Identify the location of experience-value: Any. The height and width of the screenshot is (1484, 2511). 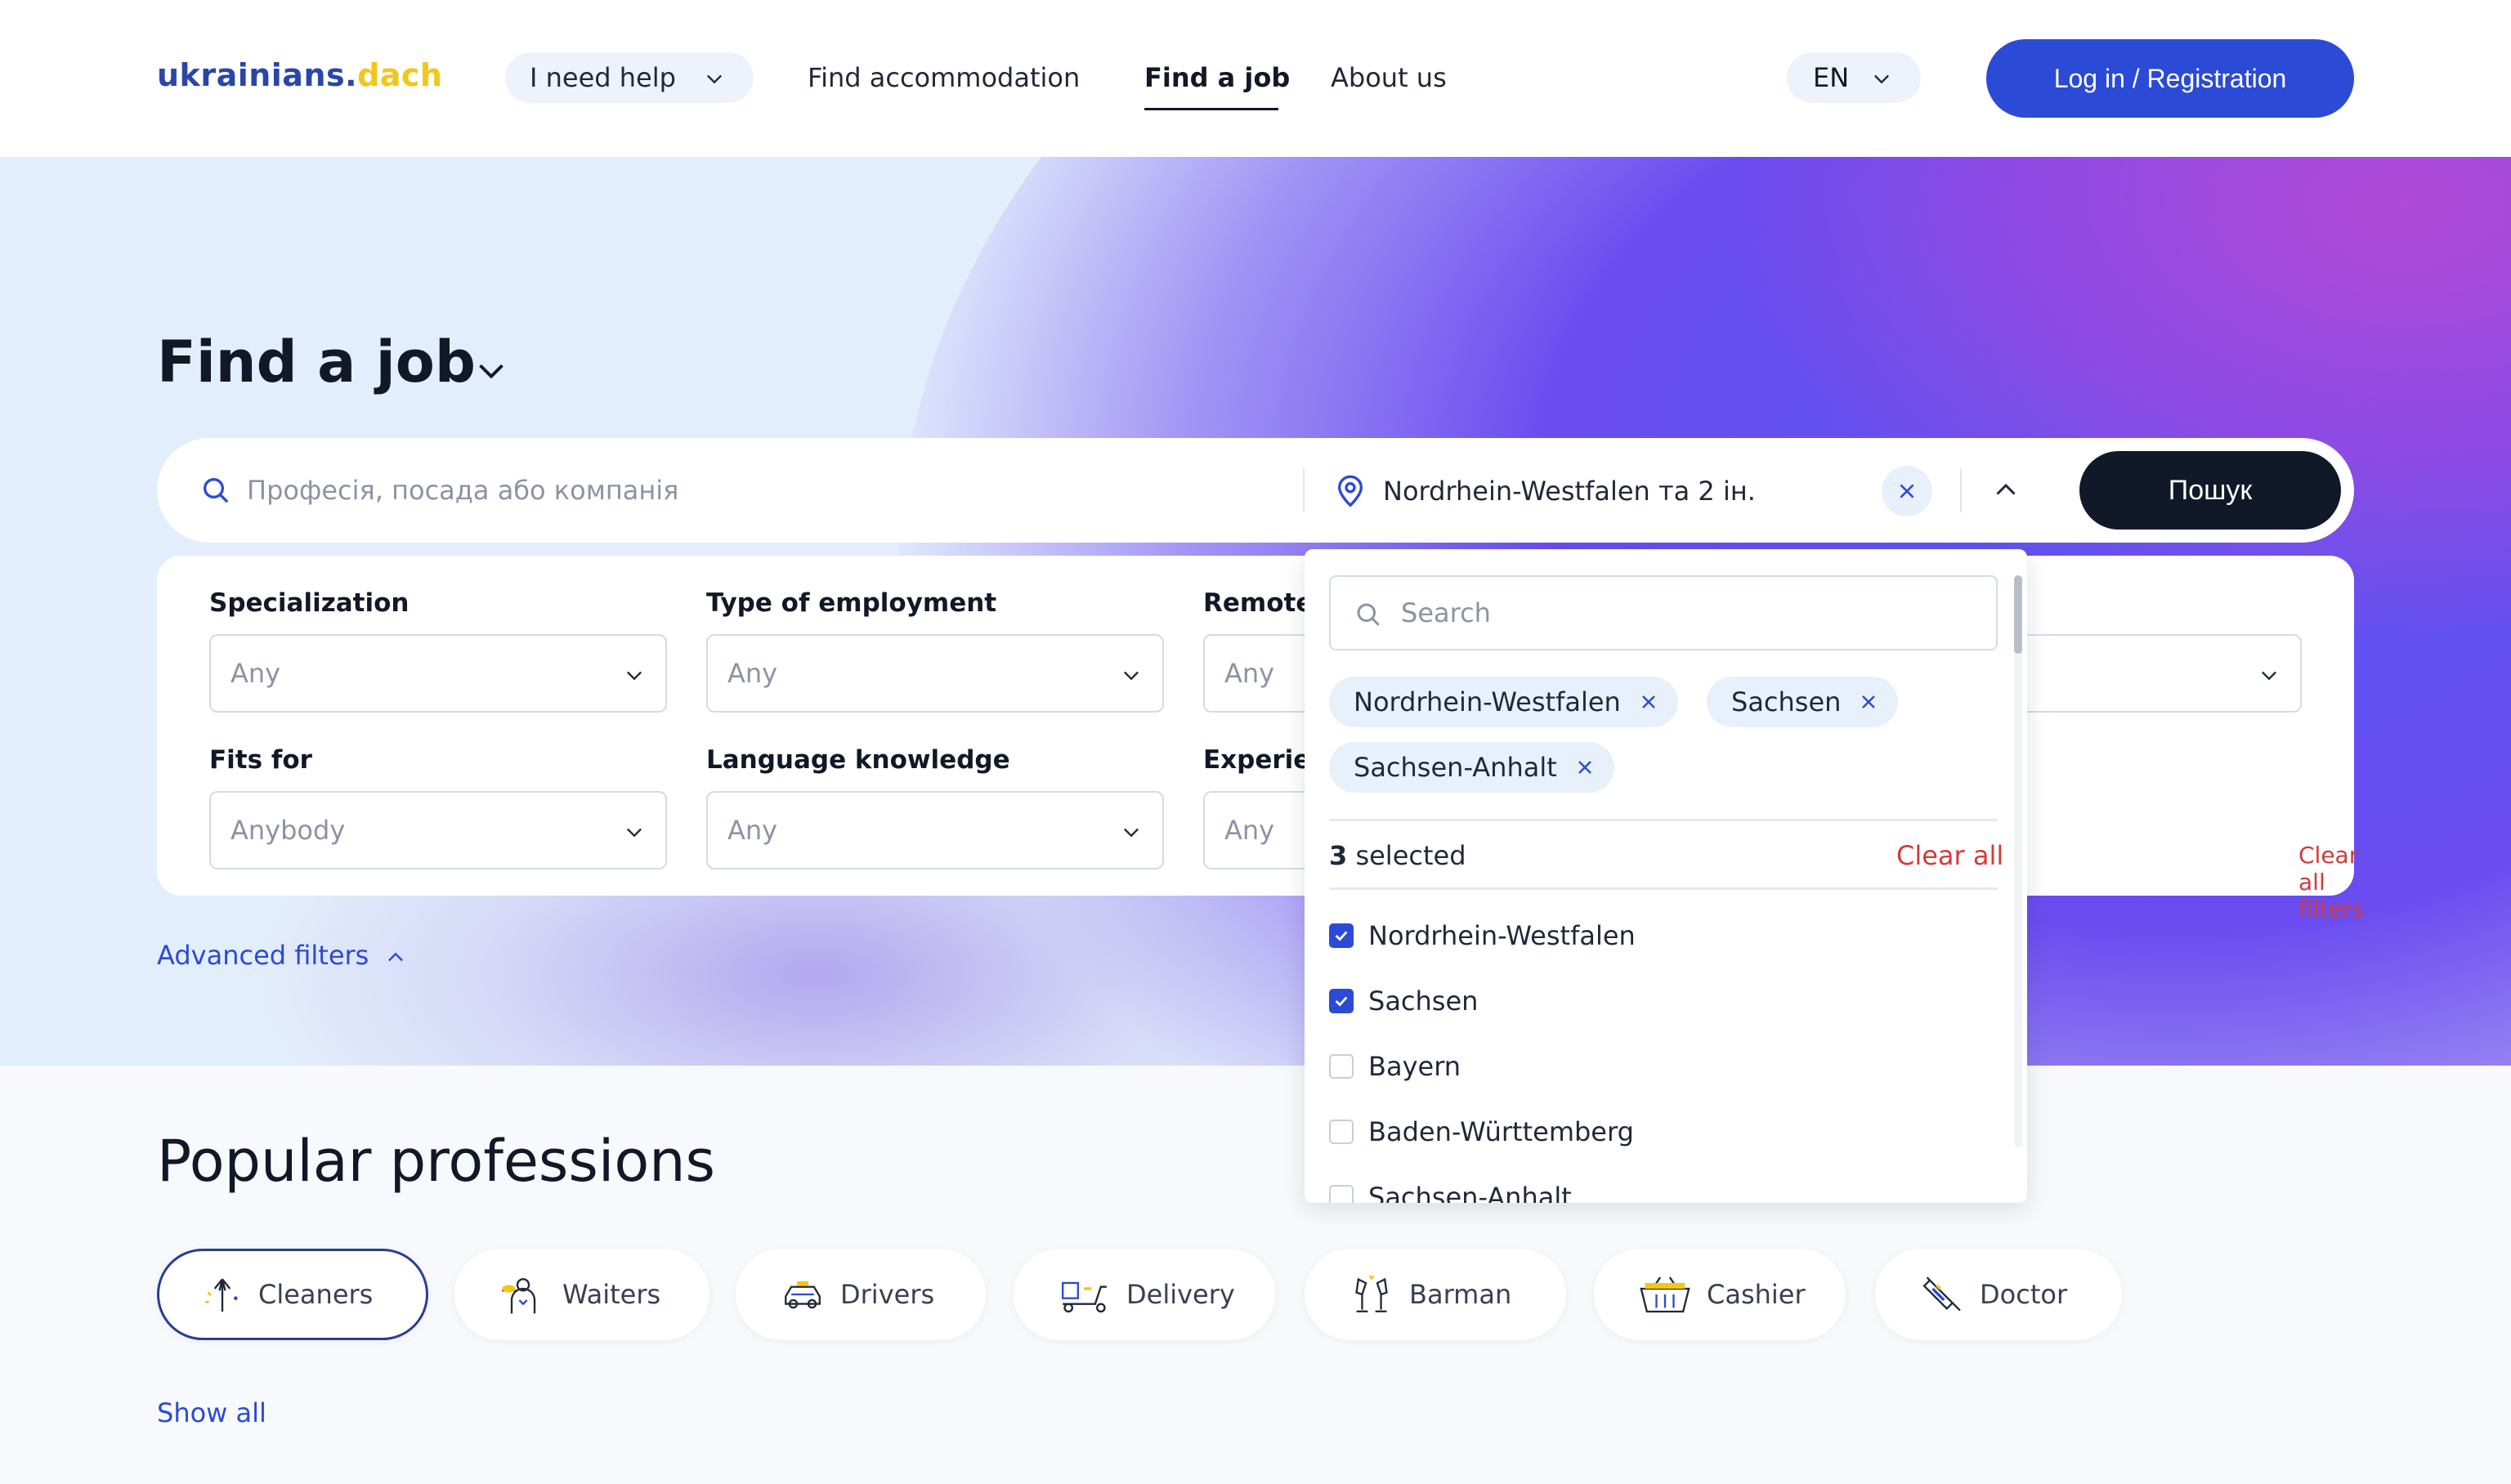
(1249, 830).